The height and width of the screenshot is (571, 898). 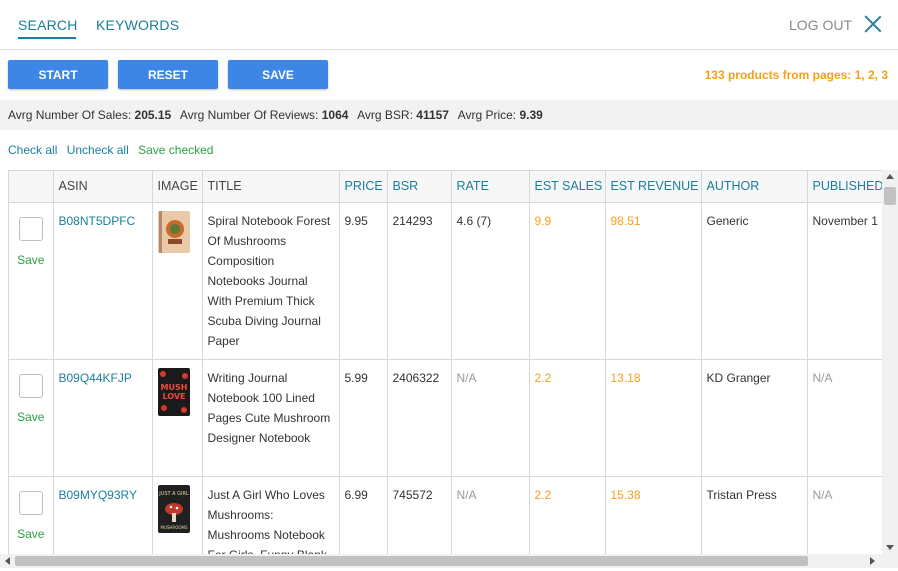 I want to click on asin-link: B08NT5DPFC, so click(x=97, y=221).